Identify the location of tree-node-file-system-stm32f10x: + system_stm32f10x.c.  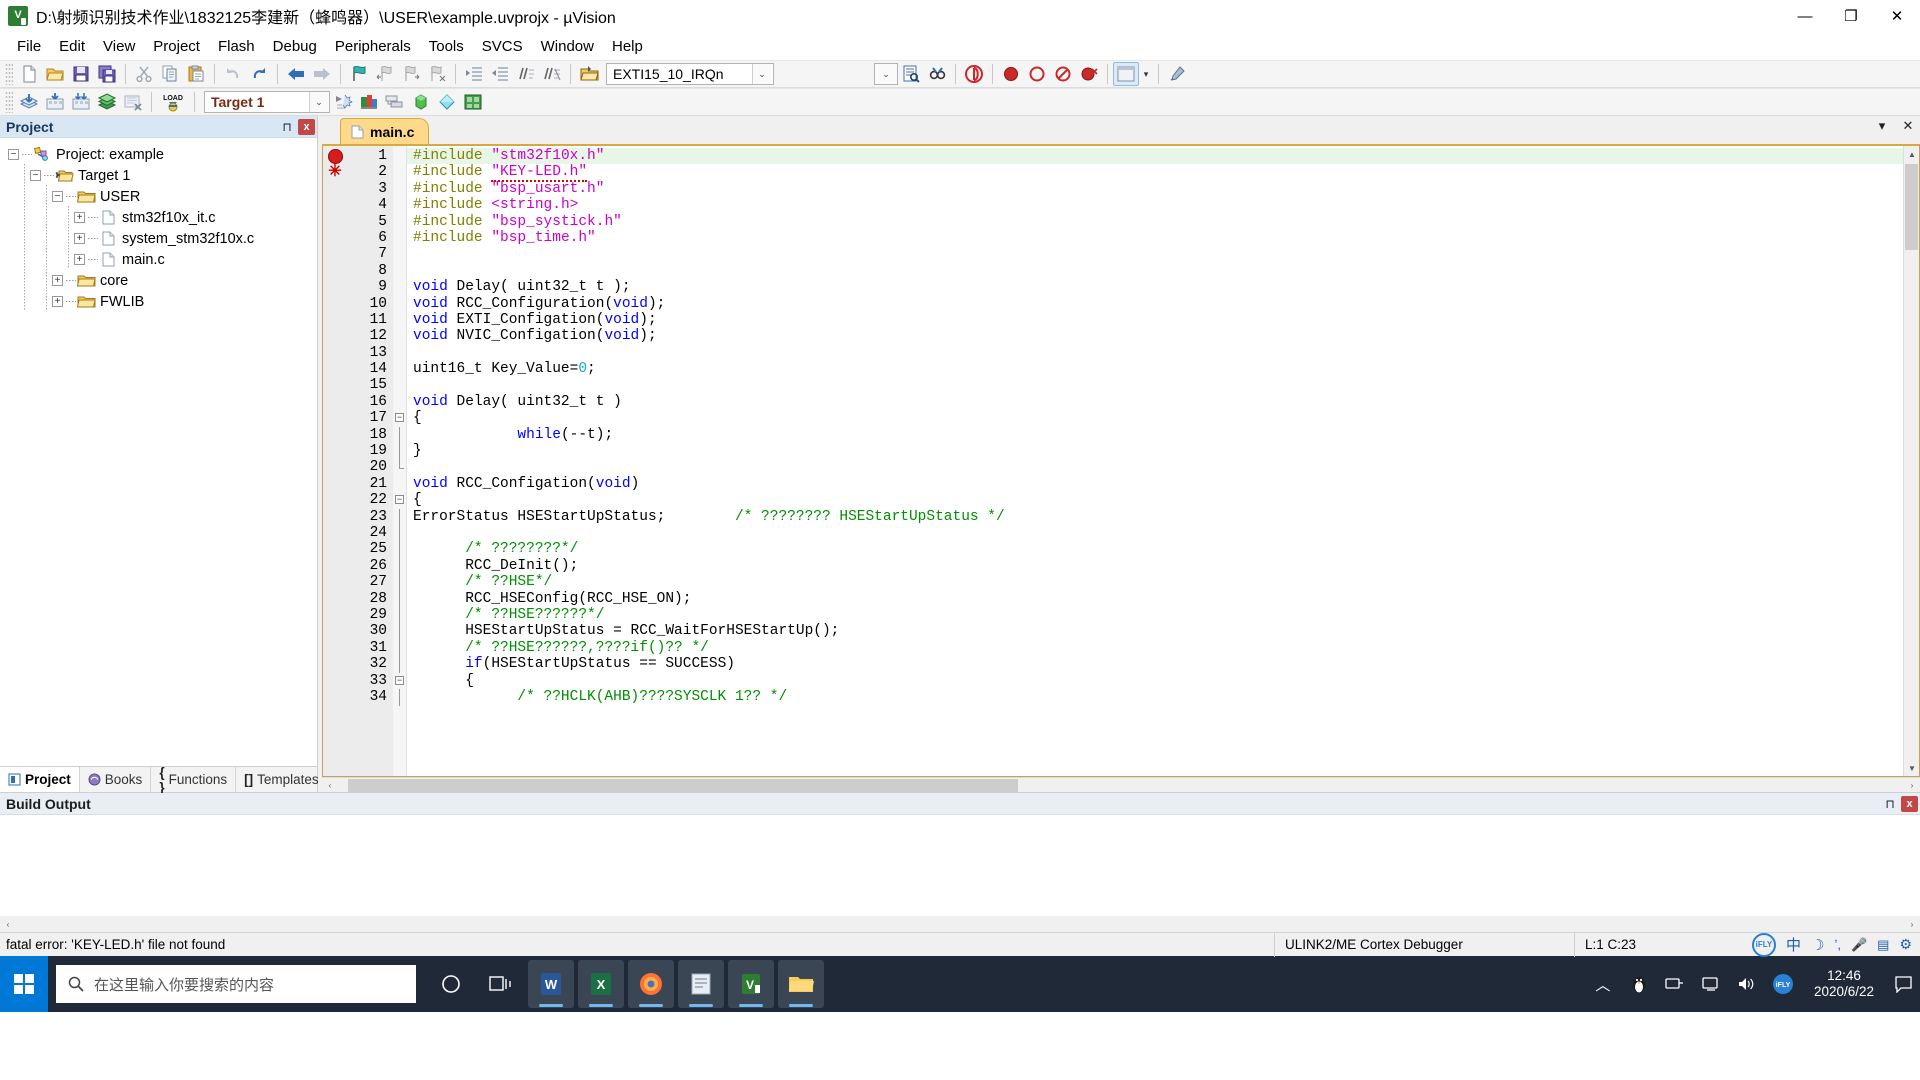
(162, 238).